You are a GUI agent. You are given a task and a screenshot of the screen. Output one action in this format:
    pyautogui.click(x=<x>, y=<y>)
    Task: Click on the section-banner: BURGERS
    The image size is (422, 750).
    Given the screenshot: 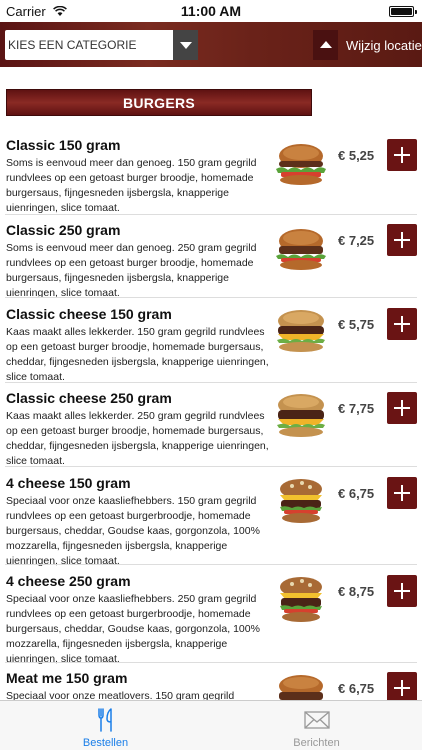 What is the action you would take?
    pyautogui.click(x=159, y=102)
    